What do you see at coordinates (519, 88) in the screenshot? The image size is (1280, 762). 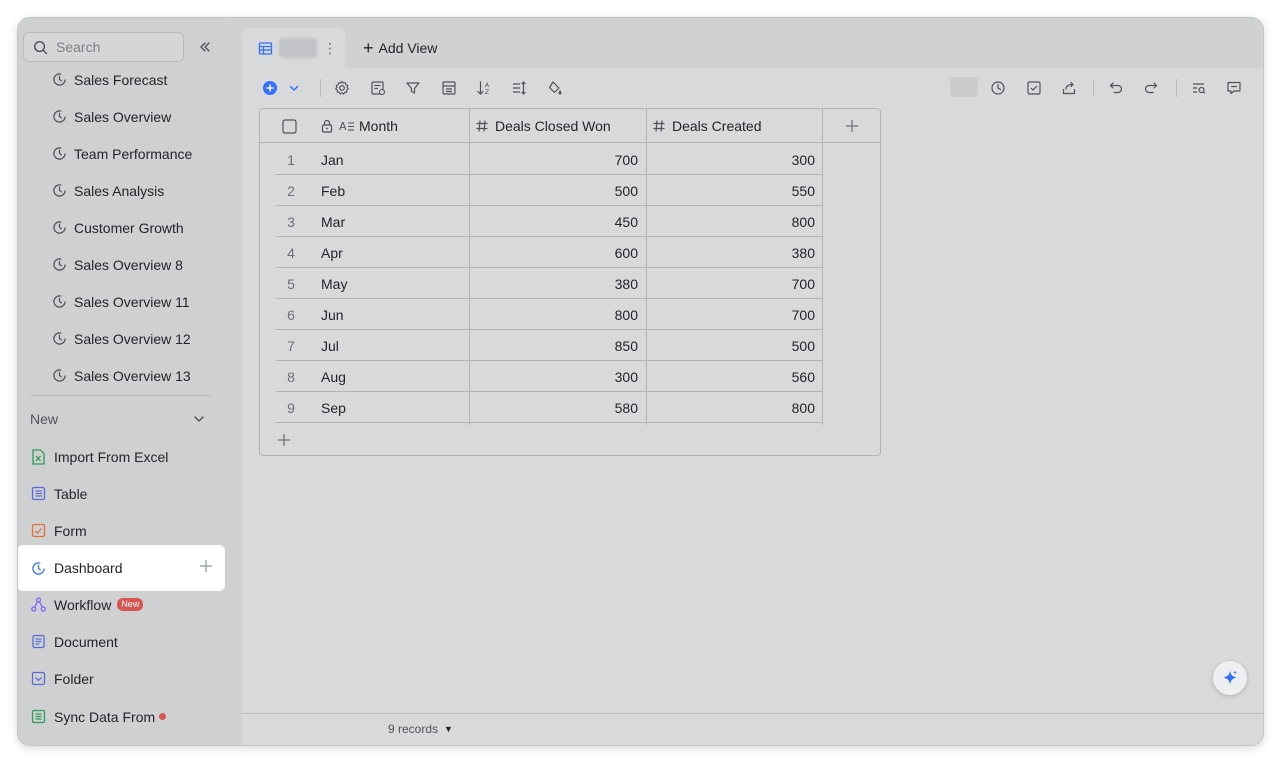 I see `row-height-button` at bounding box center [519, 88].